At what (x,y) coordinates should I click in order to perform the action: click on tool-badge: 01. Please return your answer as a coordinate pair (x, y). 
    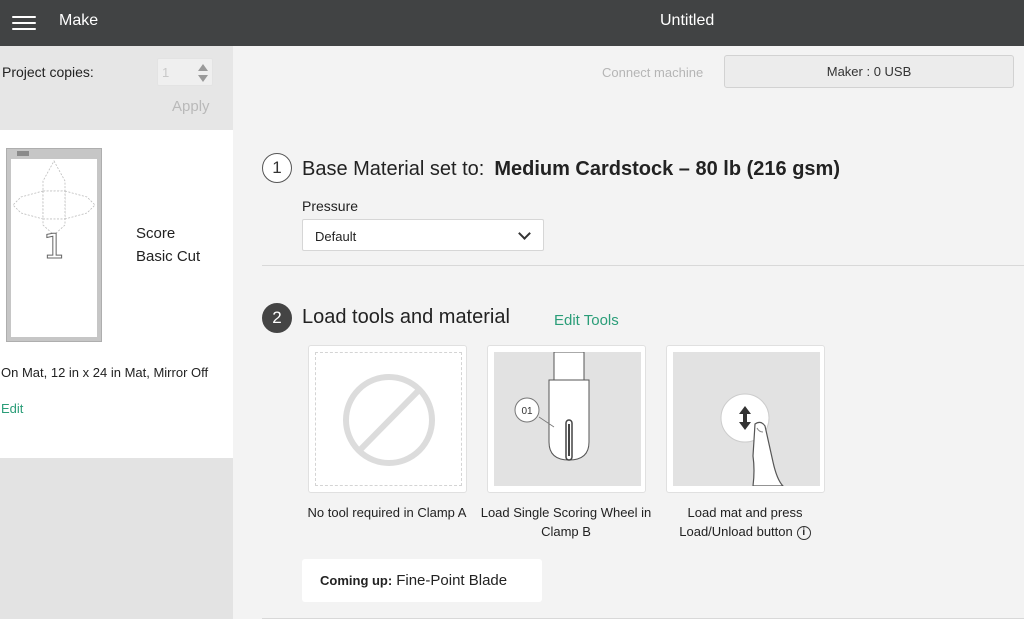
    Looking at the image, I should click on (527, 411).